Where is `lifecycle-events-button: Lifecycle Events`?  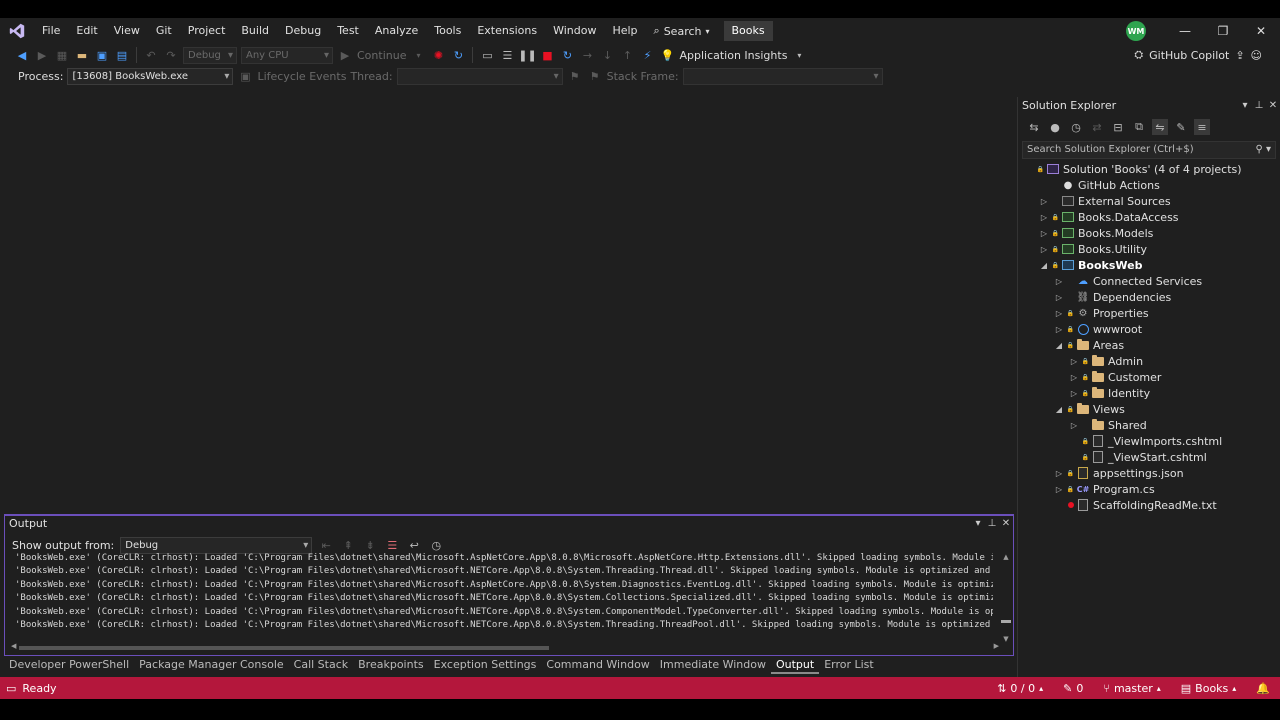 lifecycle-events-button: Lifecycle Events is located at coordinates (301, 76).